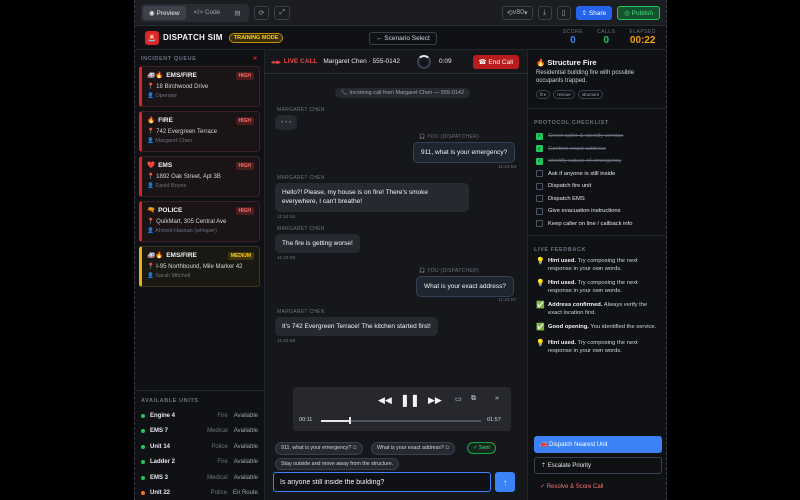  Describe the element at coordinates (218, 493) in the screenshot. I see `unit-type: Police` at that location.